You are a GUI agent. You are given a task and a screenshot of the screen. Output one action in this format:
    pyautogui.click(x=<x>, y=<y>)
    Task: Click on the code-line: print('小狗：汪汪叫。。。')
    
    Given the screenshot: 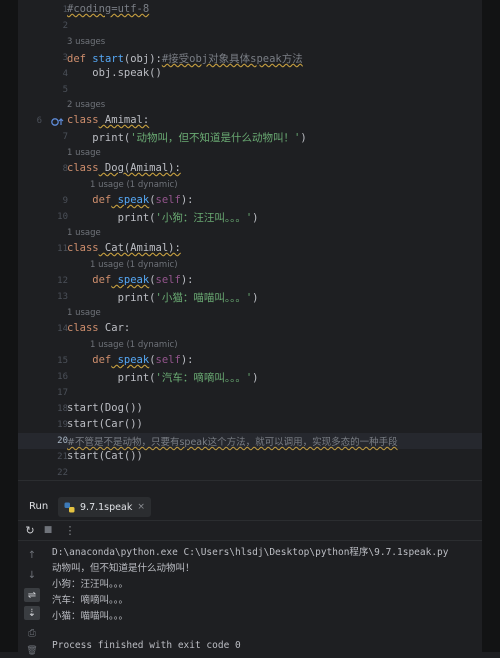 What is the action you would take?
    pyautogui.click(x=163, y=218)
    